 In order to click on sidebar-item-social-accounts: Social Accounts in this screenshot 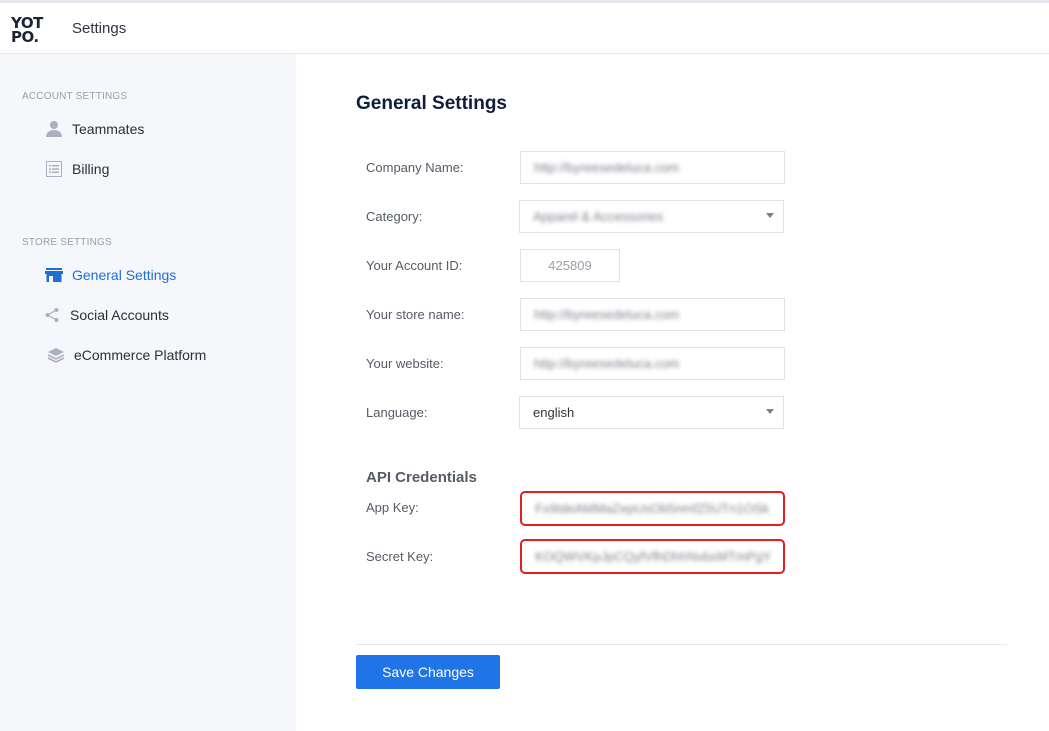, I will do `click(105, 315)`.